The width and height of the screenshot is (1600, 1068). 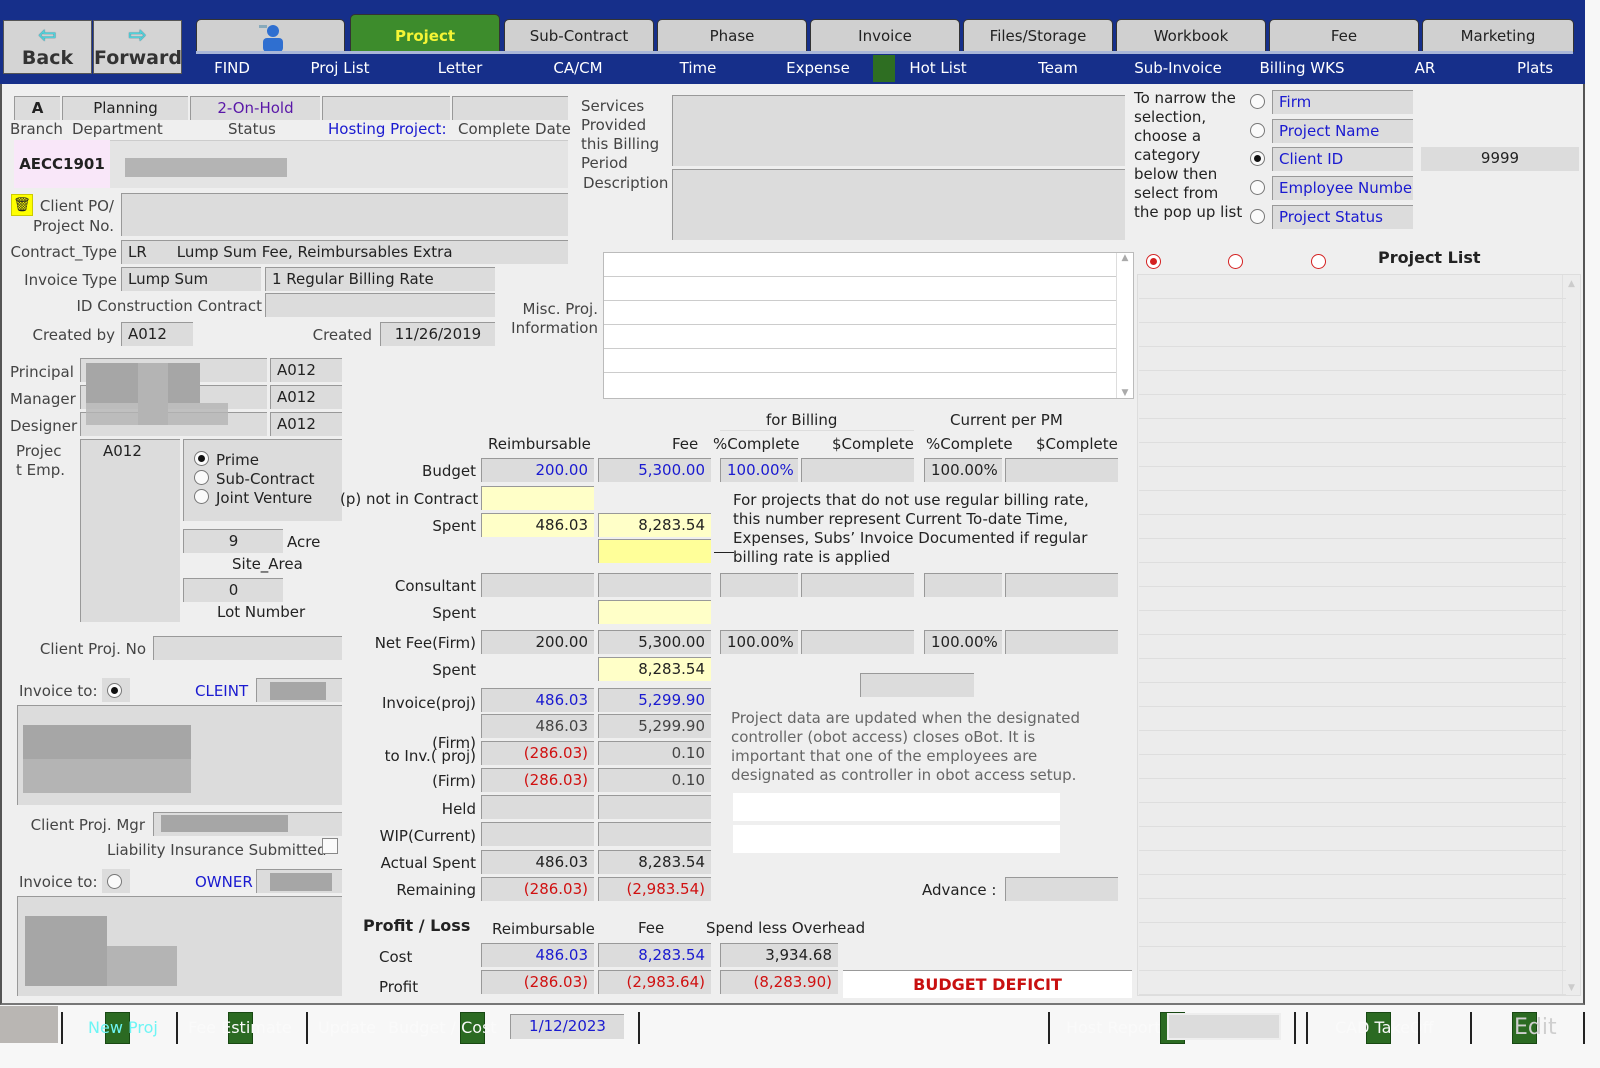 What do you see at coordinates (1302, 68) in the screenshot?
I see `subnav-billing-wks: Billing WKS` at bounding box center [1302, 68].